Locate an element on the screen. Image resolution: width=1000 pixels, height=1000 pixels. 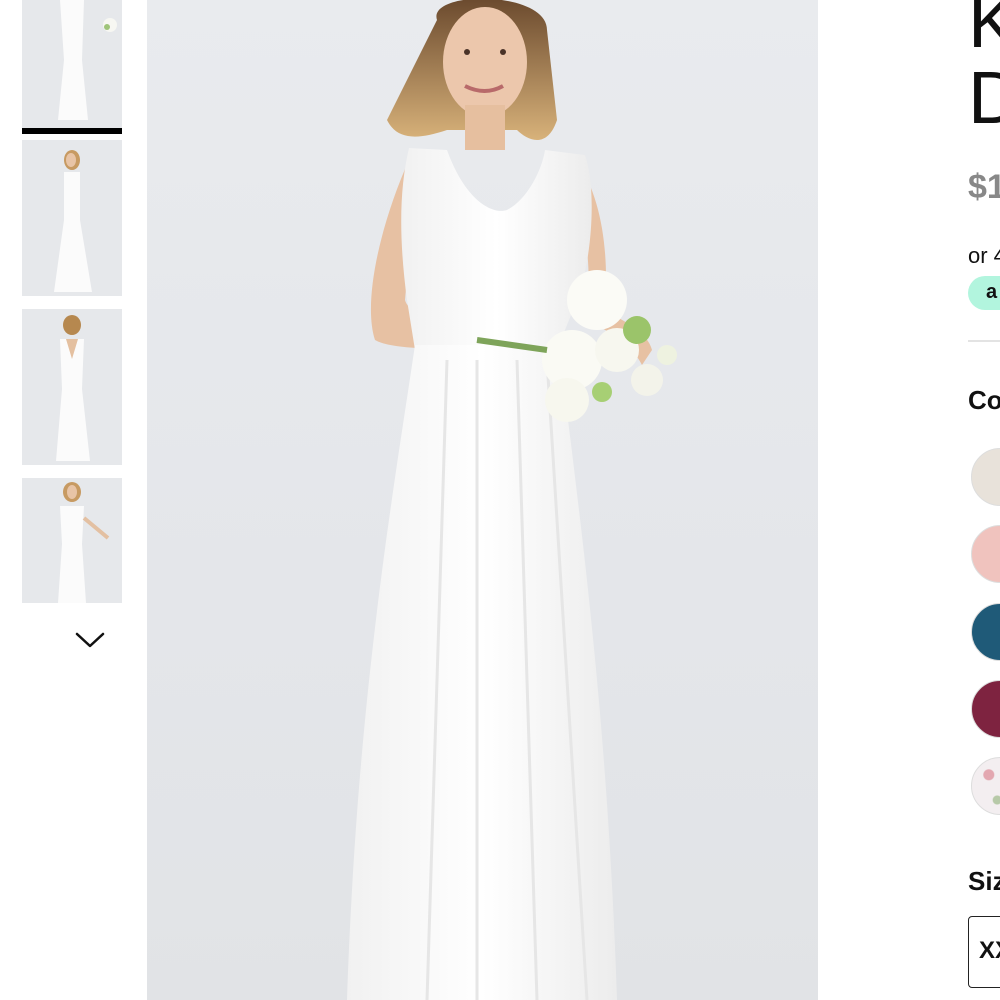
pay-later-badge: a is located at coordinates (984, 293).